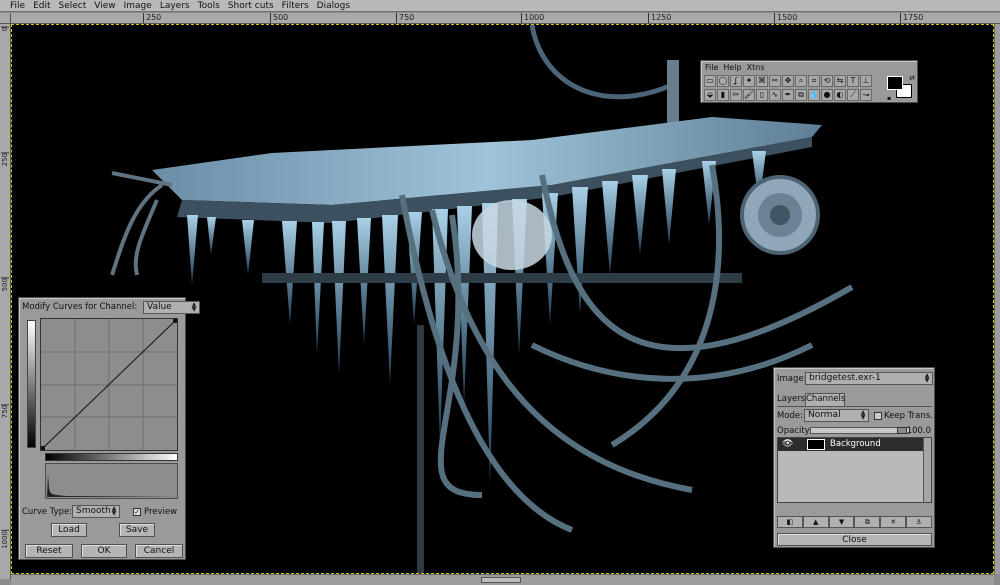 This screenshot has width=1000, height=585. I want to click on layer-row: 👁 Background, so click(850, 444).